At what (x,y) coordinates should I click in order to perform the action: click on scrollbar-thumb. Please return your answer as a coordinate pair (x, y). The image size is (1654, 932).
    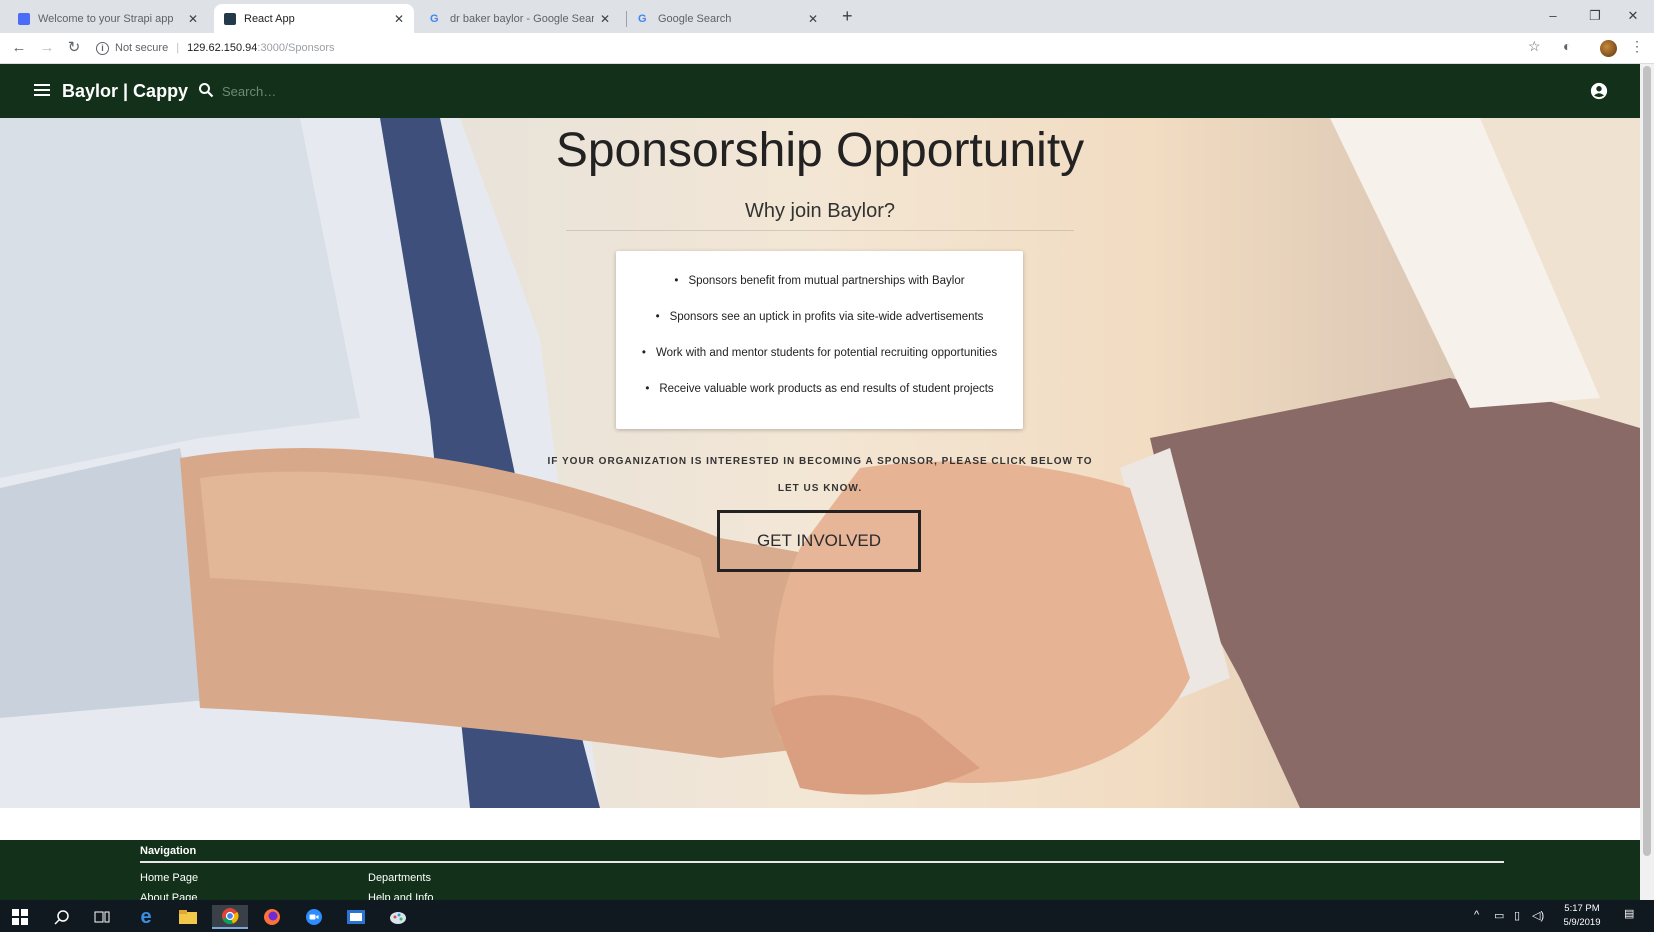
    Looking at the image, I should click on (1647, 461).